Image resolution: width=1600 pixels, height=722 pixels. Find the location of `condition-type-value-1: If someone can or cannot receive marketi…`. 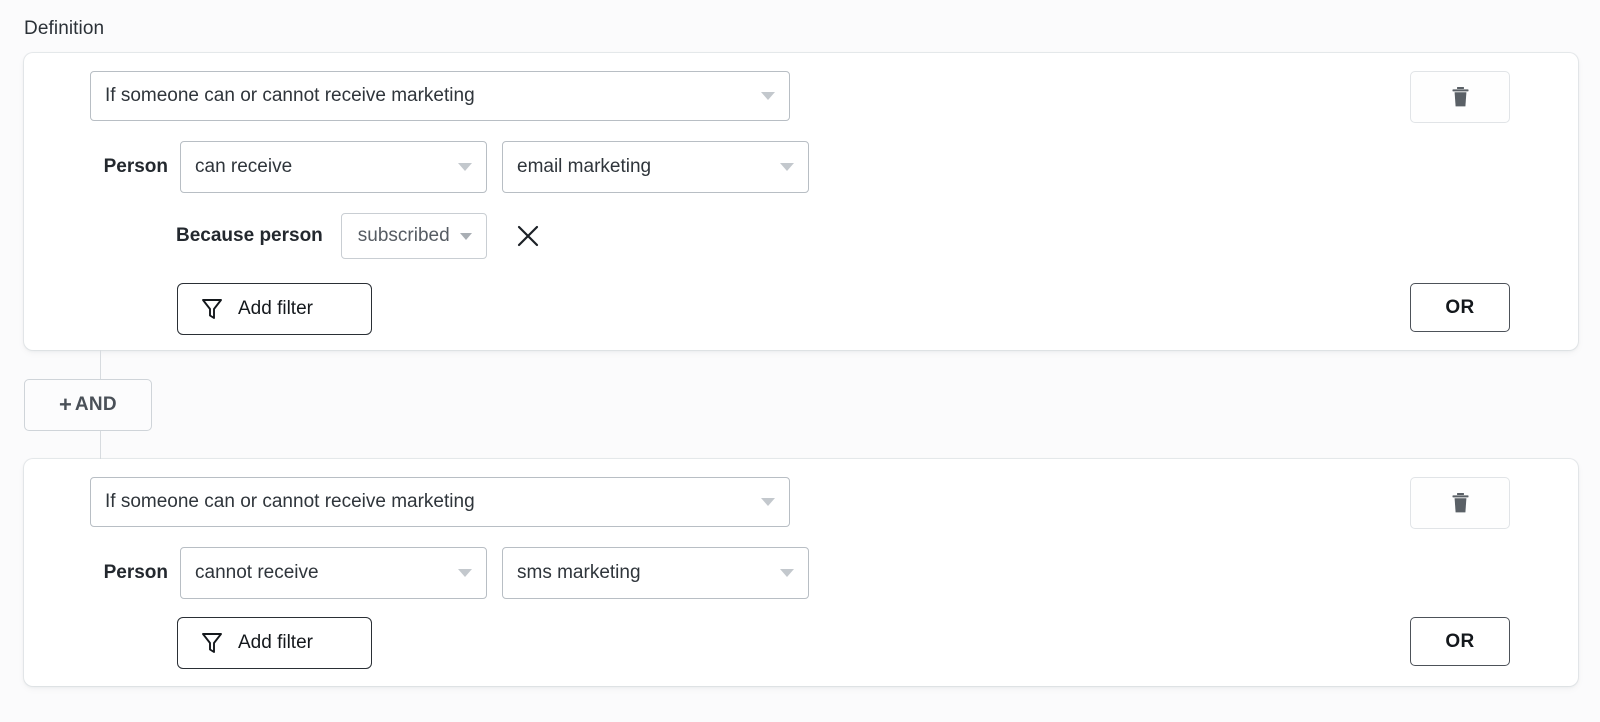

condition-type-value-1: If someone can or cannot receive marketi… is located at coordinates (290, 95).